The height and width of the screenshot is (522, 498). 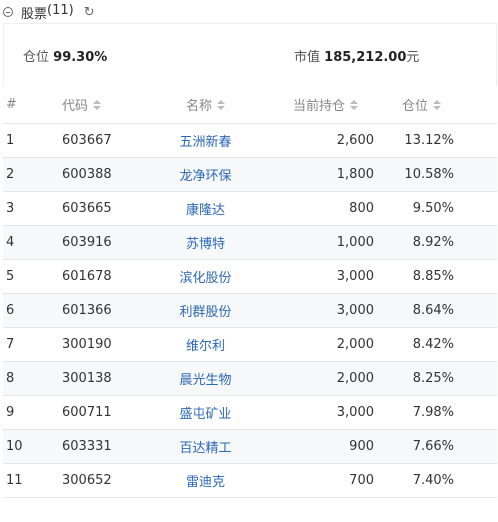 I want to click on row-index: 8, so click(x=10, y=378).